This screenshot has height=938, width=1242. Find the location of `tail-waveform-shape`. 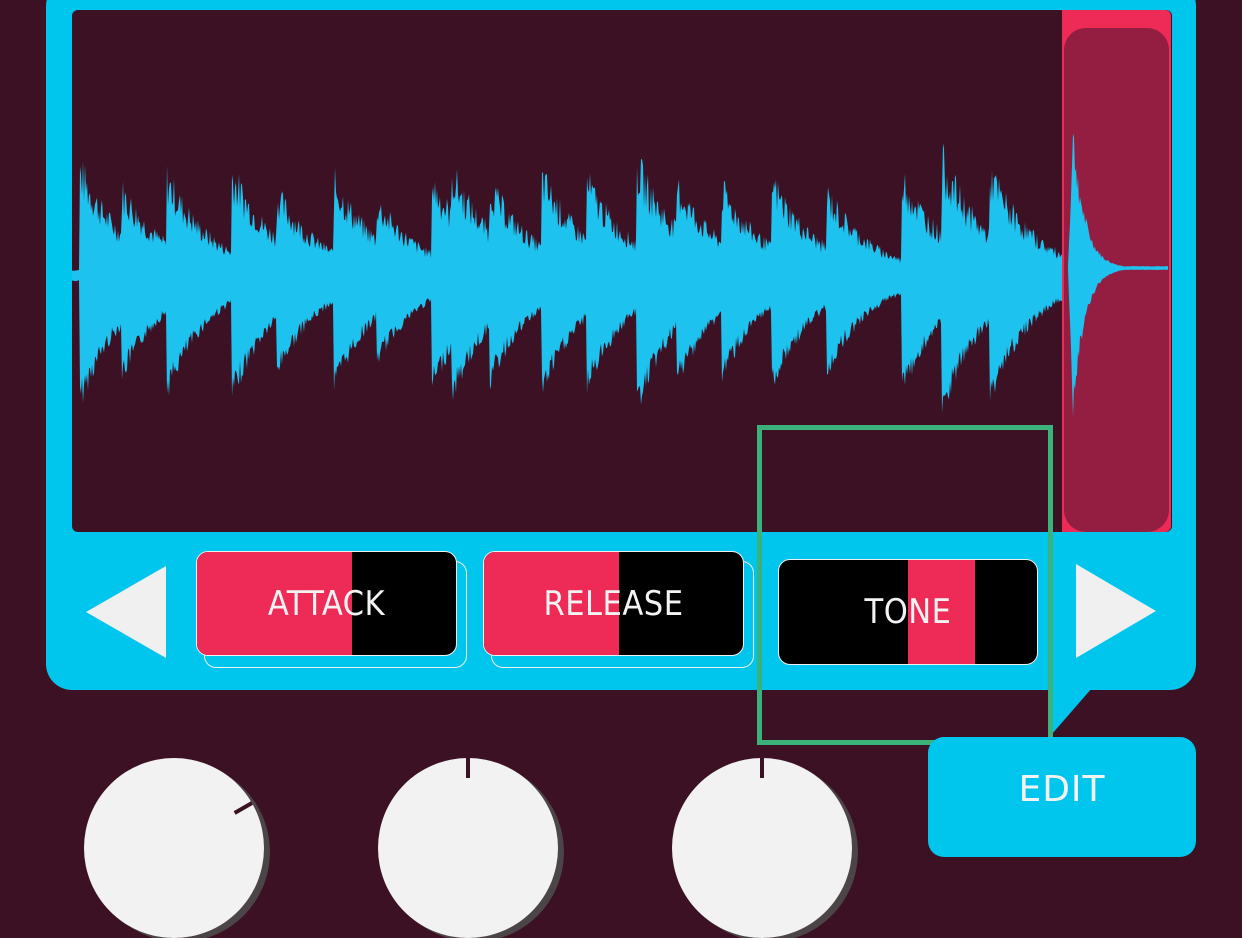

tail-waveform-shape is located at coordinates (1118, 275).